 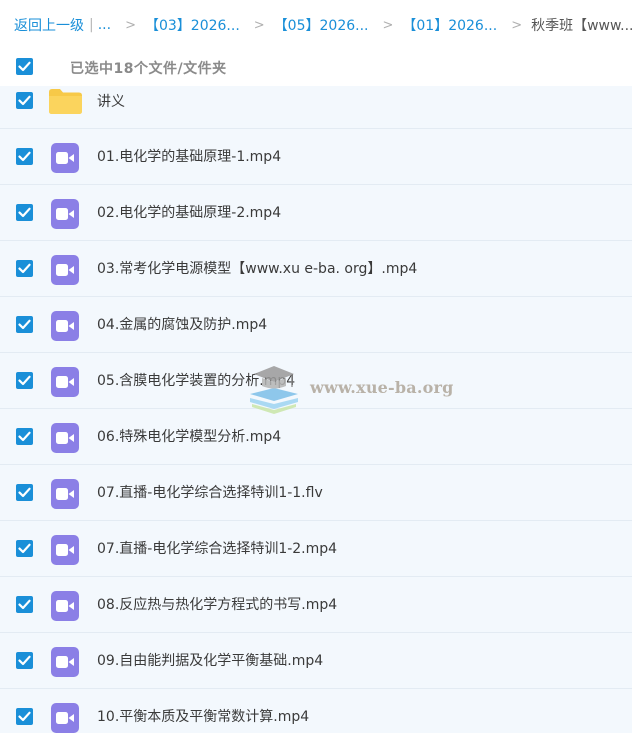 I want to click on file-name: 讲义, so click(x=111, y=101).